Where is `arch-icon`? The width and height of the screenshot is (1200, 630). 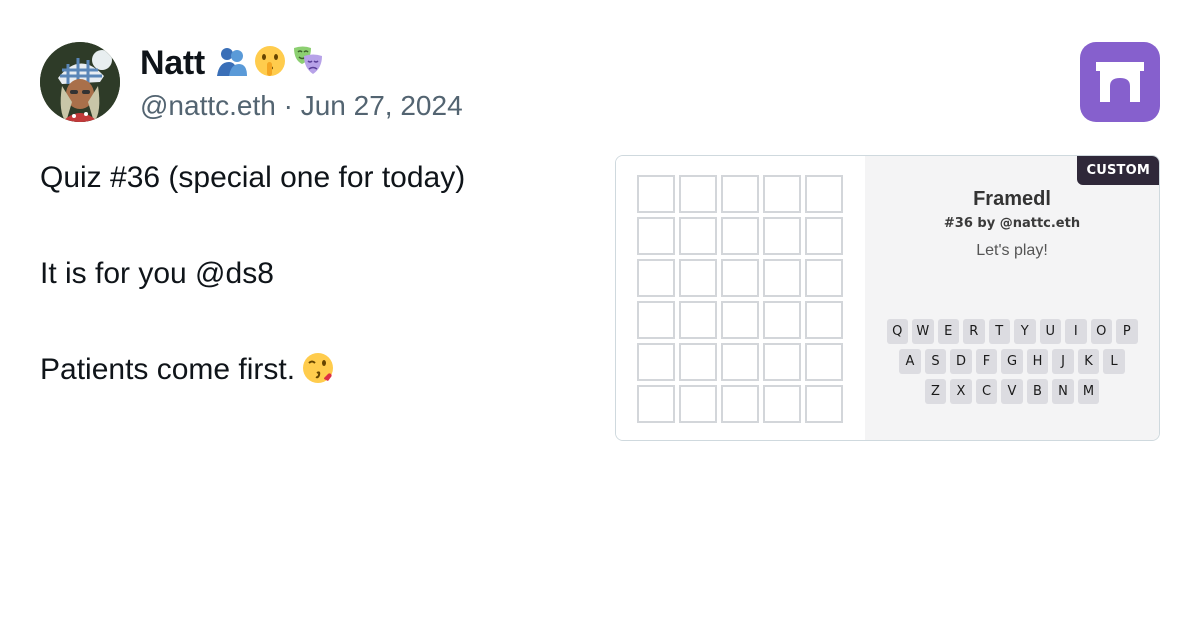
arch-icon is located at coordinates (1120, 82).